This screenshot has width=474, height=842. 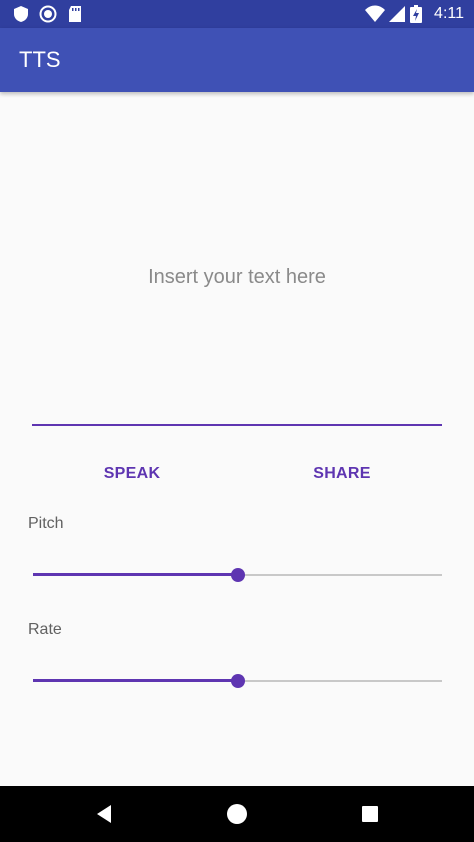 I want to click on sd-card-icon, so click(x=75, y=14).